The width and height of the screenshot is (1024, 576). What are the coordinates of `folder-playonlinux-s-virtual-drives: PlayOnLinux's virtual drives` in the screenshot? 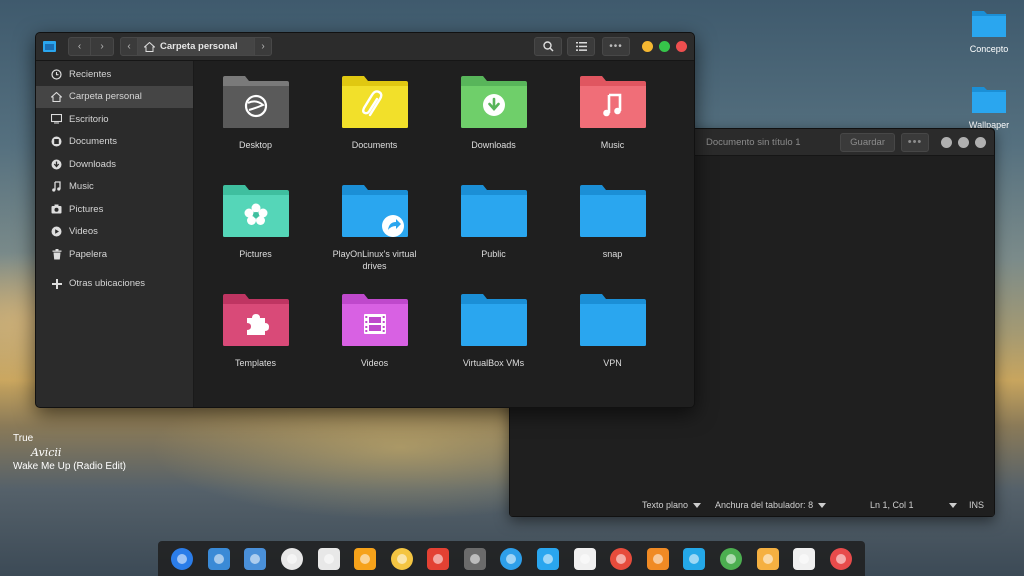 It's located at (374, 238).